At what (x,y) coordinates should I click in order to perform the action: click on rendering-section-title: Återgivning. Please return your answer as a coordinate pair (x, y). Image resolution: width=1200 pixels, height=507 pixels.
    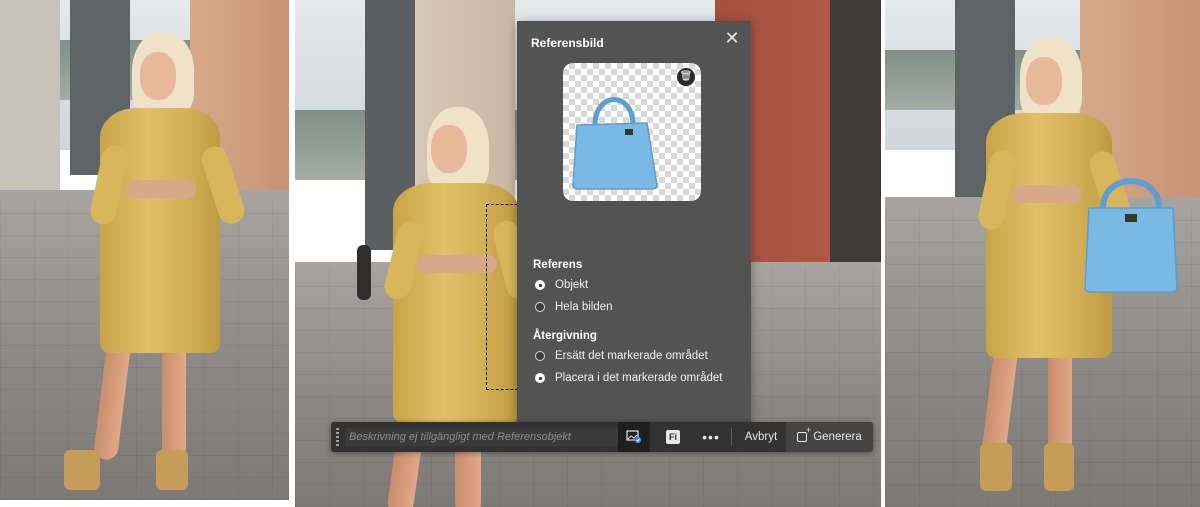
    Looking at the image, I should click on (565, 336).